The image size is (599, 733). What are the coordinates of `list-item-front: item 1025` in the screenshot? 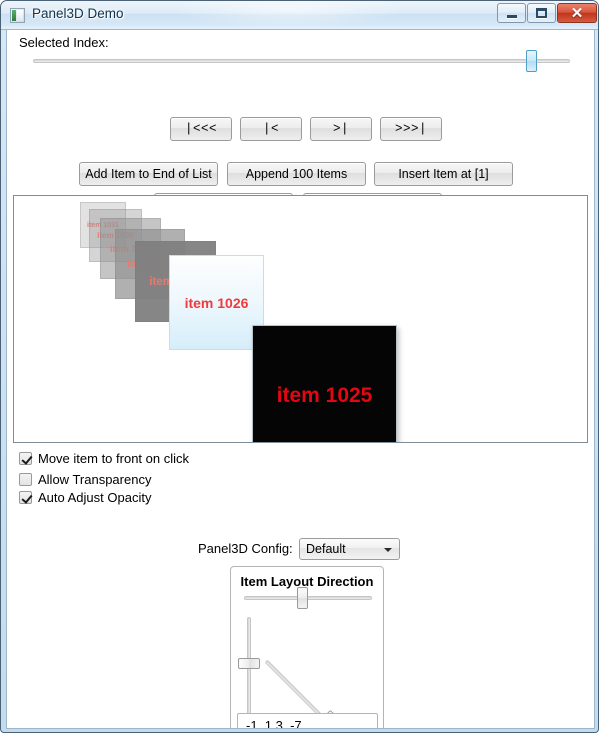 It's located at (324, 383).